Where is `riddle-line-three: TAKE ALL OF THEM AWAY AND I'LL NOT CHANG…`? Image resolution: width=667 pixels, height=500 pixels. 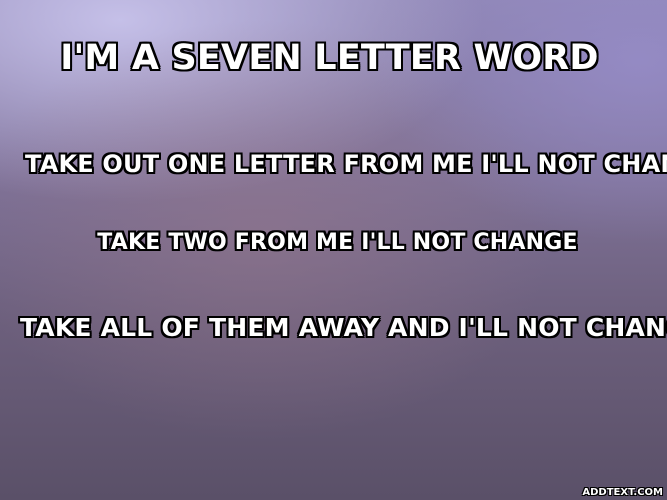
riddle-line-three: TAKE ALL OF THEM AWAY AND I'LL NOT CHANG… is located at coordinates (343, 327).